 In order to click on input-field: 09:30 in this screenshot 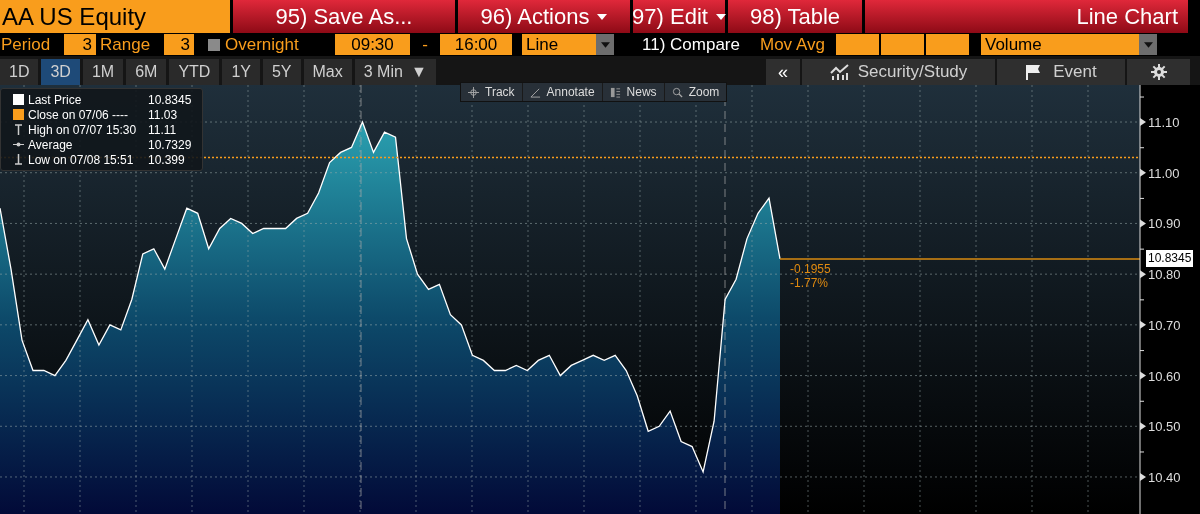, I will do `click(372, 44)`.